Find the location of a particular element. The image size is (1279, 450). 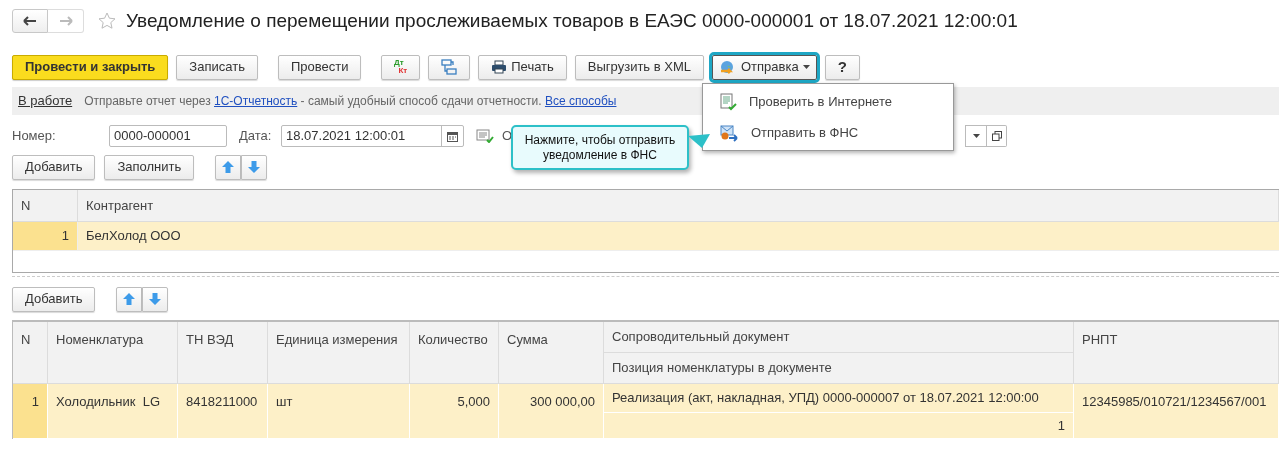

forward-arrow-icon is located at coordinates (65, 21).